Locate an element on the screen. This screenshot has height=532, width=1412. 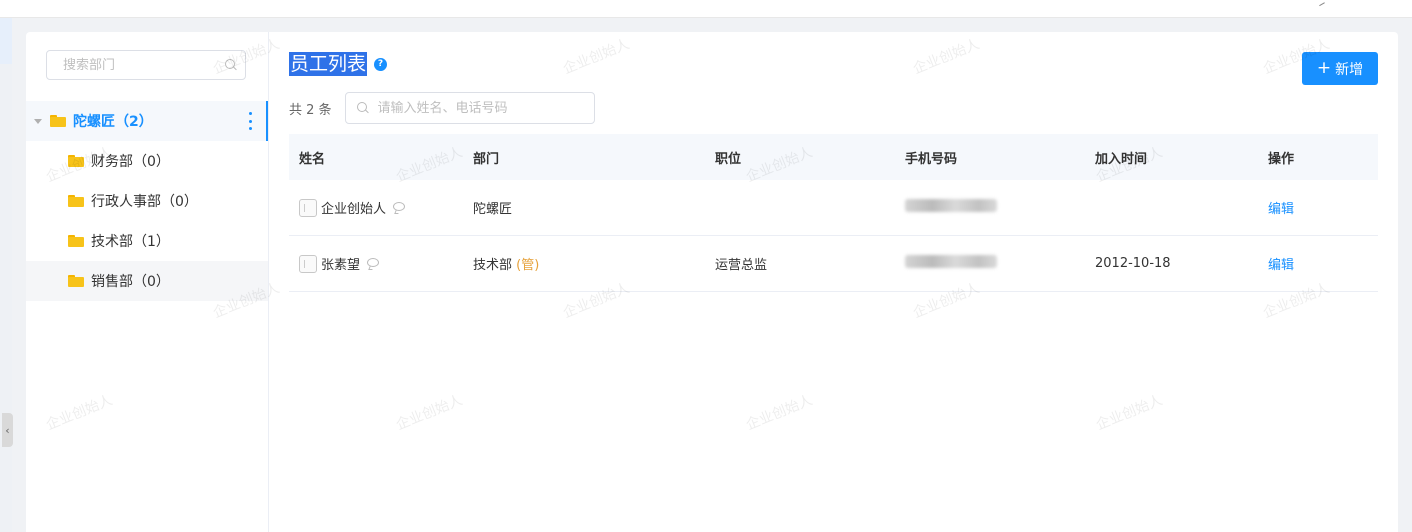
plus-icon: + is located at coordinates (1324, 68).